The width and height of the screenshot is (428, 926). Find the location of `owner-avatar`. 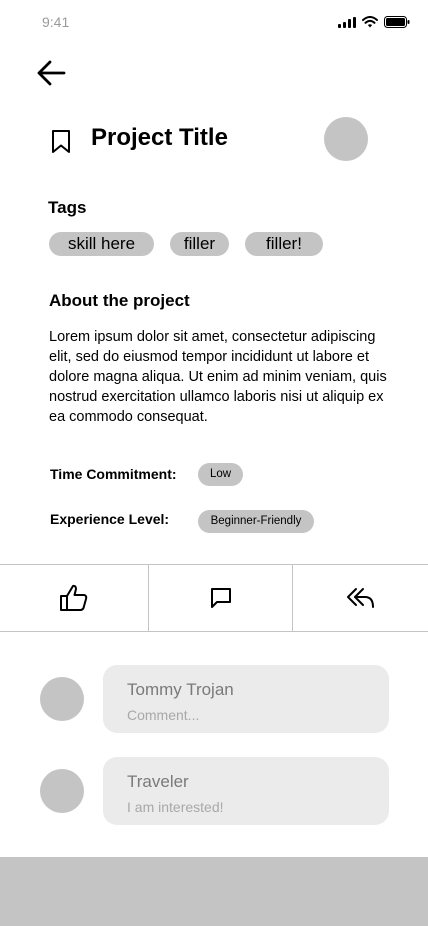

owner-avatar is located at coordinates (346, 139).